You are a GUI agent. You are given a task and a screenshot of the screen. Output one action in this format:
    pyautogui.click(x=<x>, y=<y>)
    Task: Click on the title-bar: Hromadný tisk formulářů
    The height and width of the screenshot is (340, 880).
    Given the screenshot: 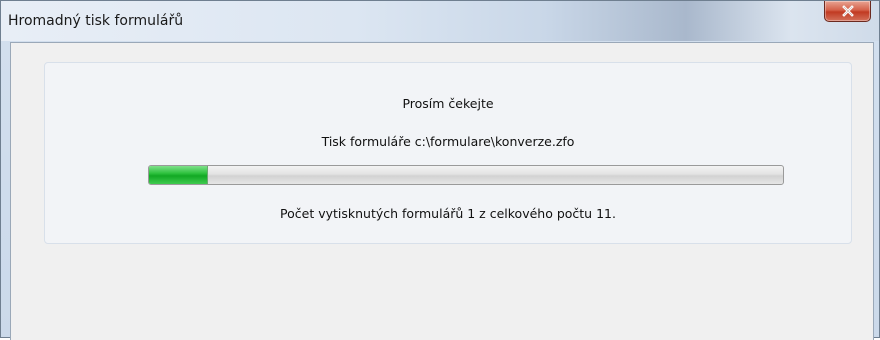 What is the action you would take?
    pyautogui.click(x=440, y=21)
    